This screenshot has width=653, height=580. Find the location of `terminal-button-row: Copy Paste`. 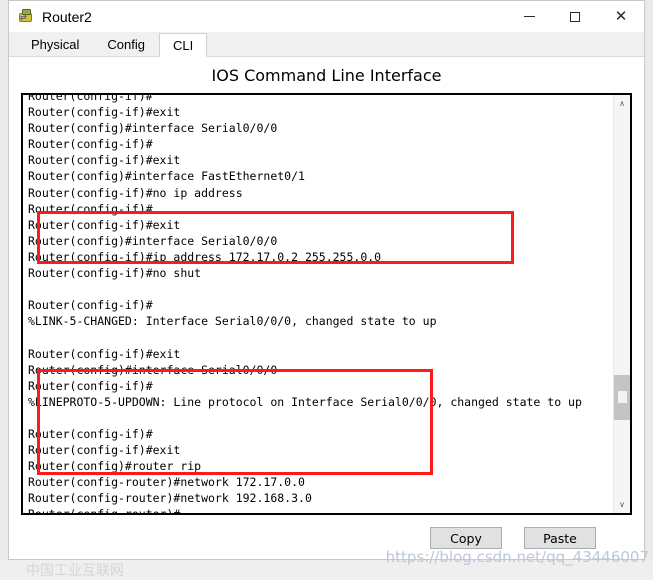

terminal-button-row: Copy Paste is located at coordinates (326, 538).